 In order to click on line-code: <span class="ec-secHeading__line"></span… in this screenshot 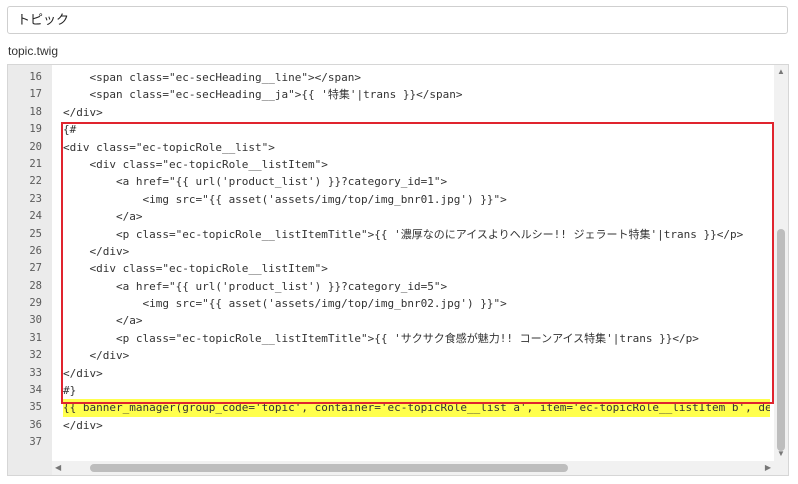, I will do `click(212, 77)`.